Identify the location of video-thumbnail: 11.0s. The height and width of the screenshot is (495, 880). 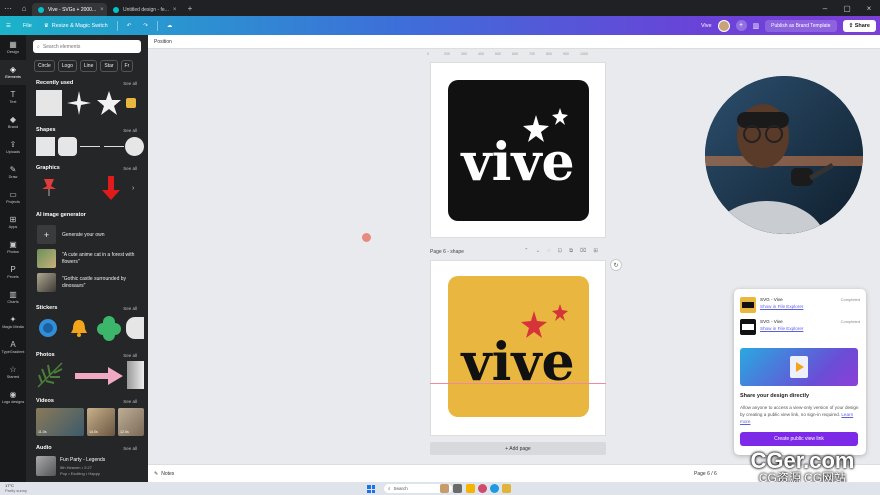
(60, 422).